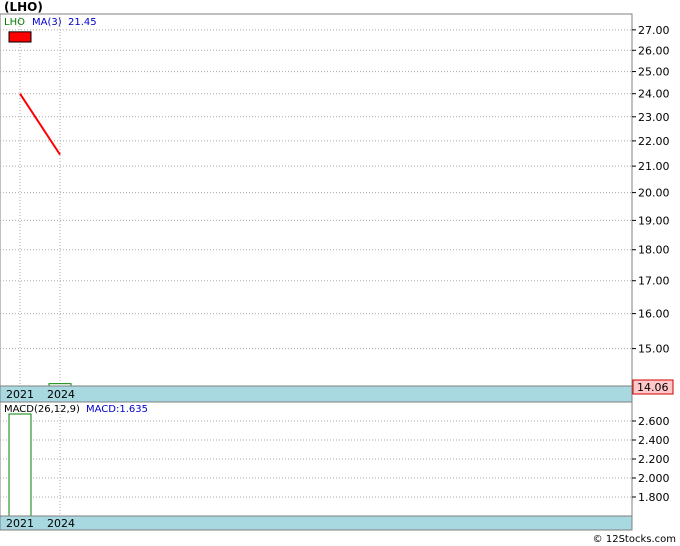 The width and height of the screenshot is (680, 546). I want to click on price-y-tick-label: 18.00, so click(654, 250).